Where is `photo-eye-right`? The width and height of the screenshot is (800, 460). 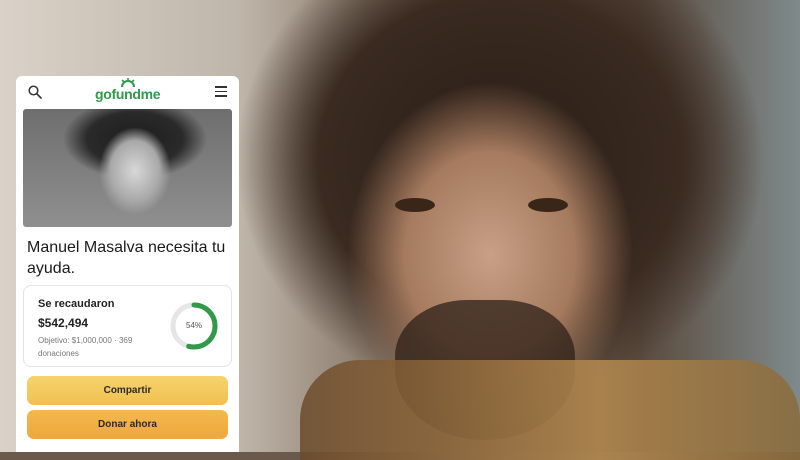
photo-eye-right is located at coordinates (548, 205).